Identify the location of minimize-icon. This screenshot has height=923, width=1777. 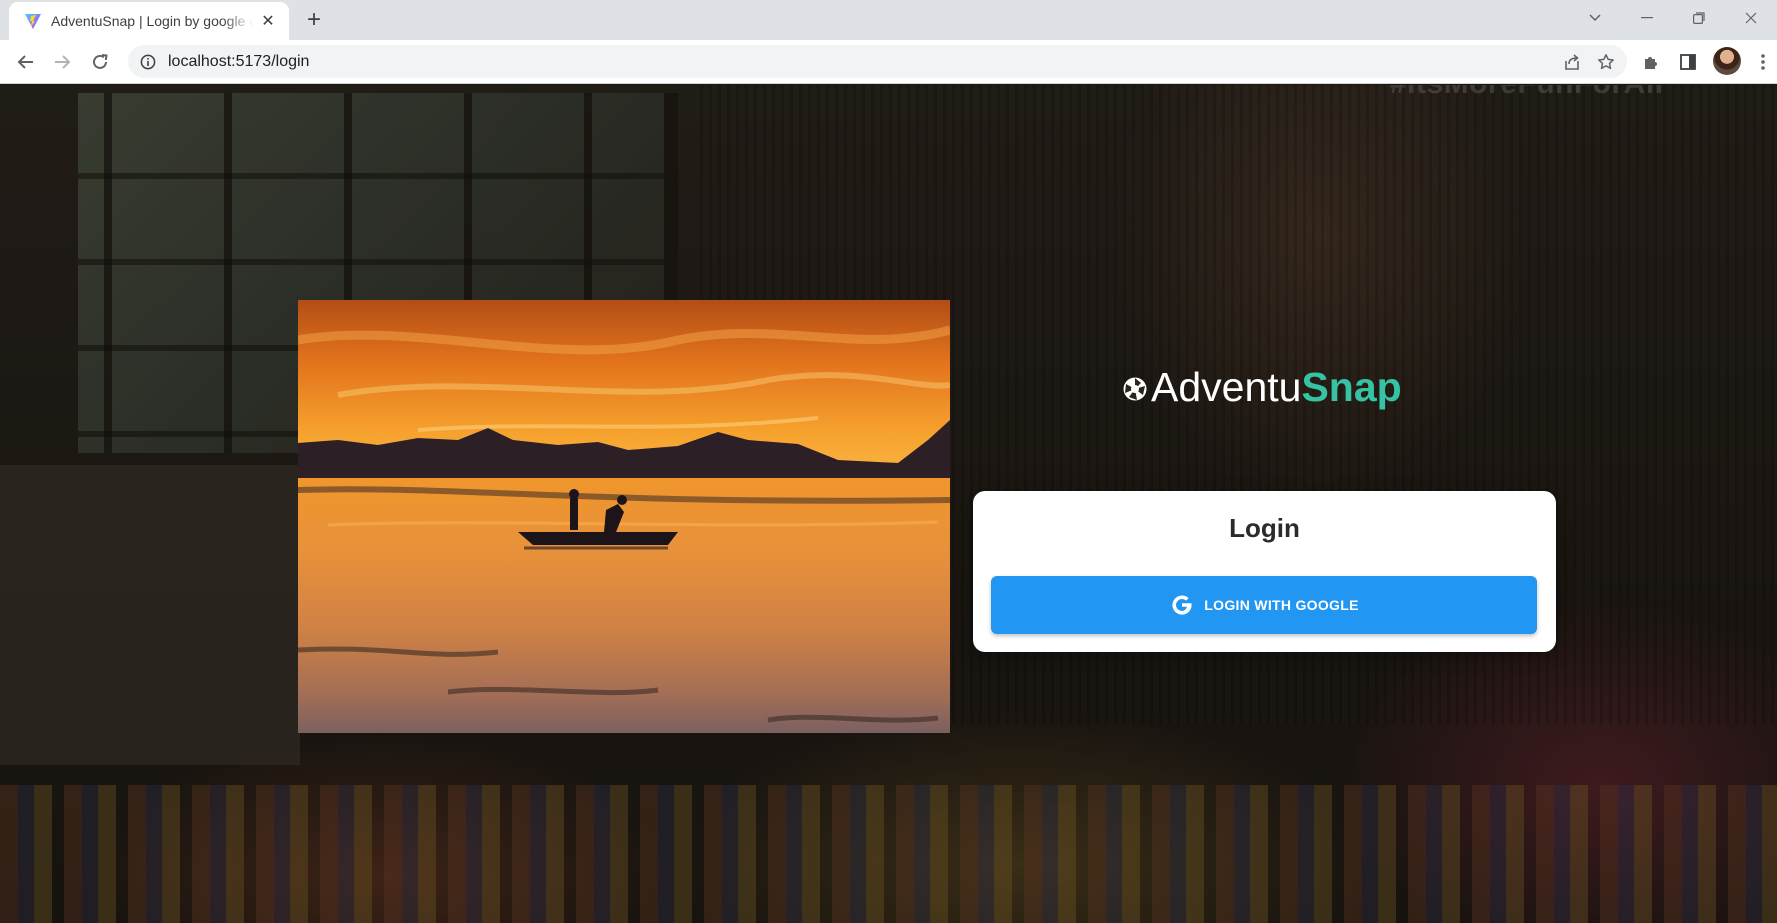
(1647, 18).